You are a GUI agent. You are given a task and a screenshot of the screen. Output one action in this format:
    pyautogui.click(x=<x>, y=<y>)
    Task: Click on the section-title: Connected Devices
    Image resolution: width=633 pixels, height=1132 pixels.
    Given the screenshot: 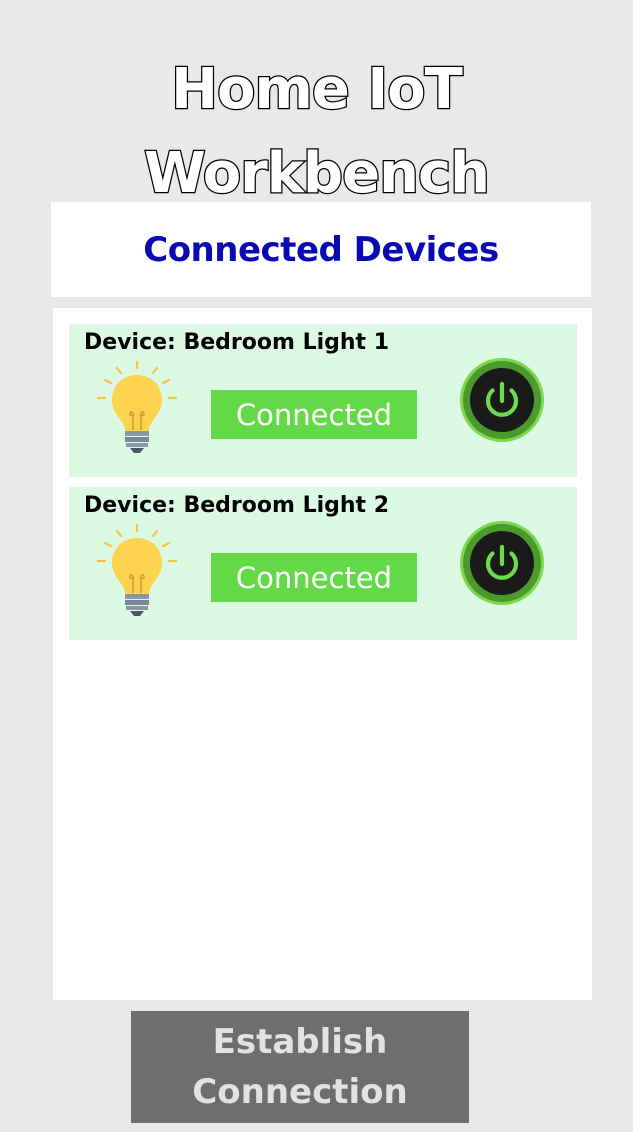 What is the action you would take?
    pyautogui.click(x=321, y=249)
    